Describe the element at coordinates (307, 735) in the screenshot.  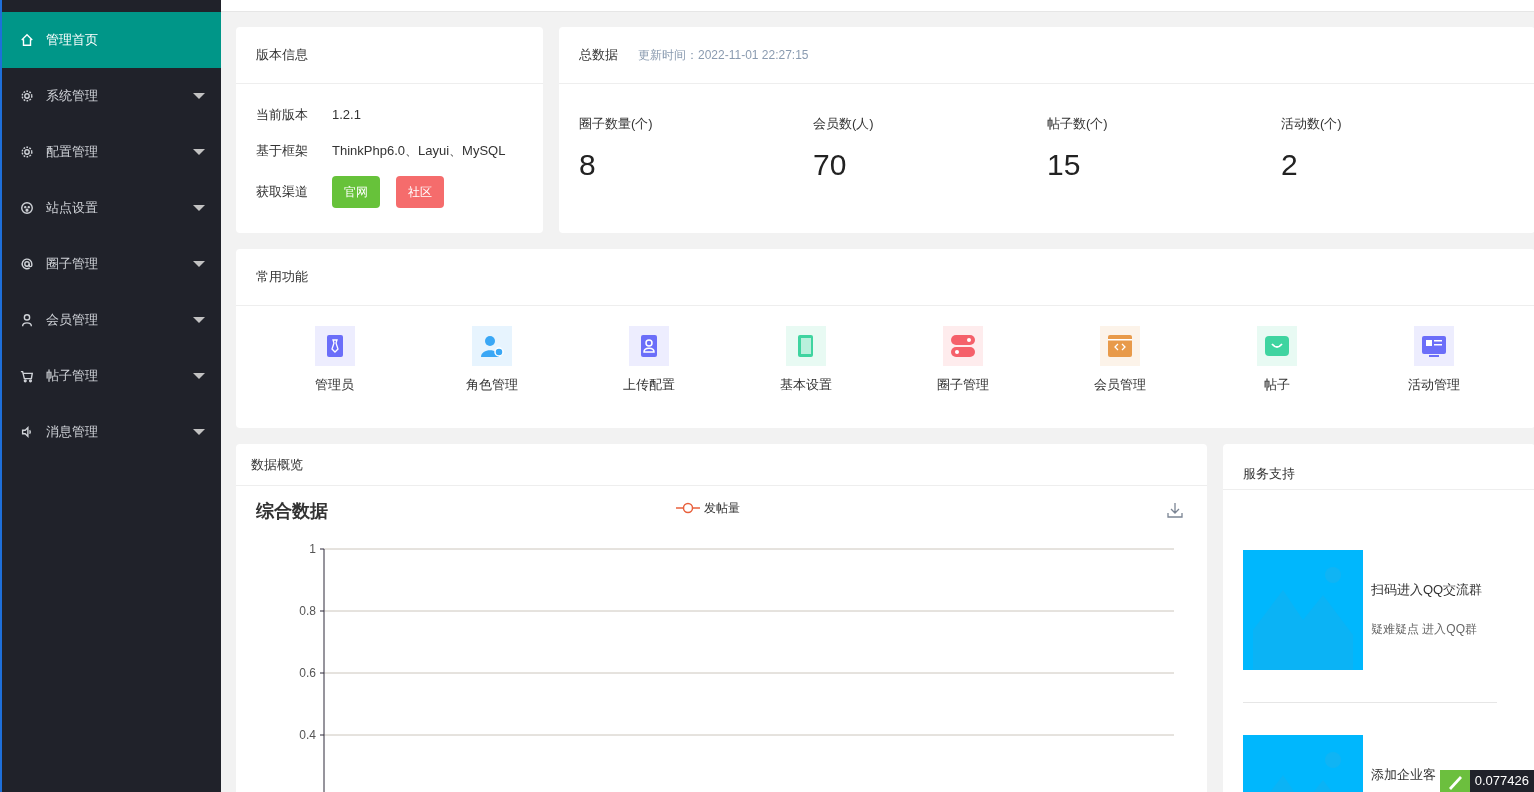
I see `tick-label: 0.4` at that location.